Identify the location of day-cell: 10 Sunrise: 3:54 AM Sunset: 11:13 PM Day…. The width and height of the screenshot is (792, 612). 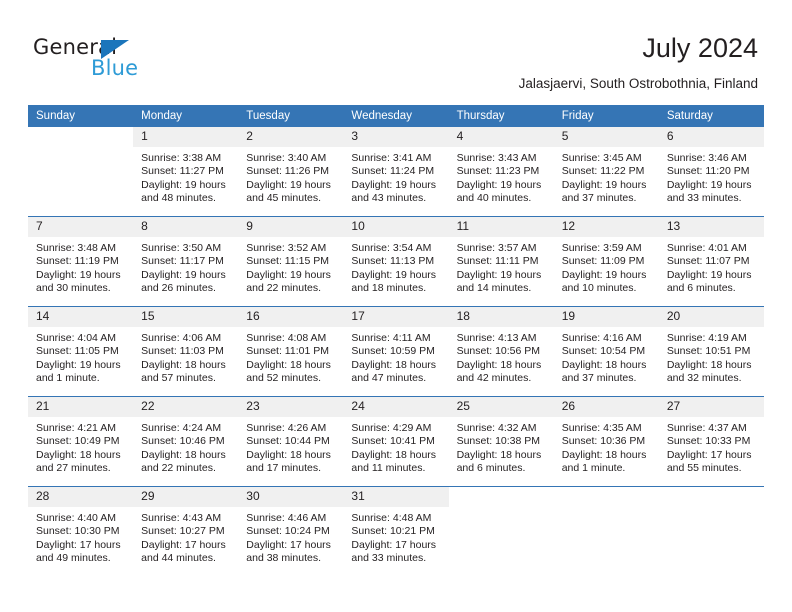
(396, 261).